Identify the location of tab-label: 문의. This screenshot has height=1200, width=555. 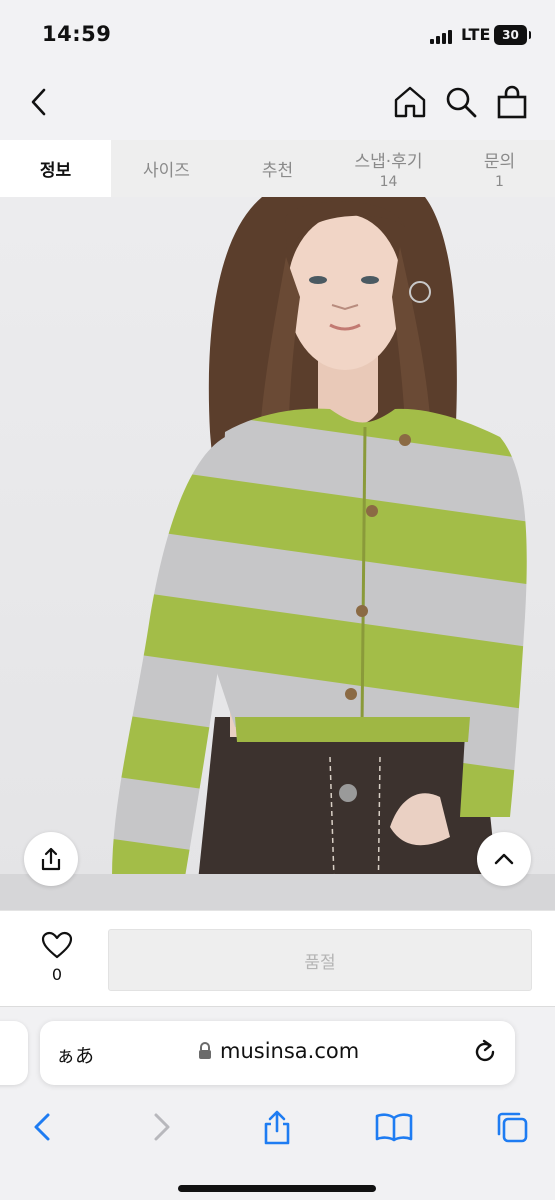
(499, 162).